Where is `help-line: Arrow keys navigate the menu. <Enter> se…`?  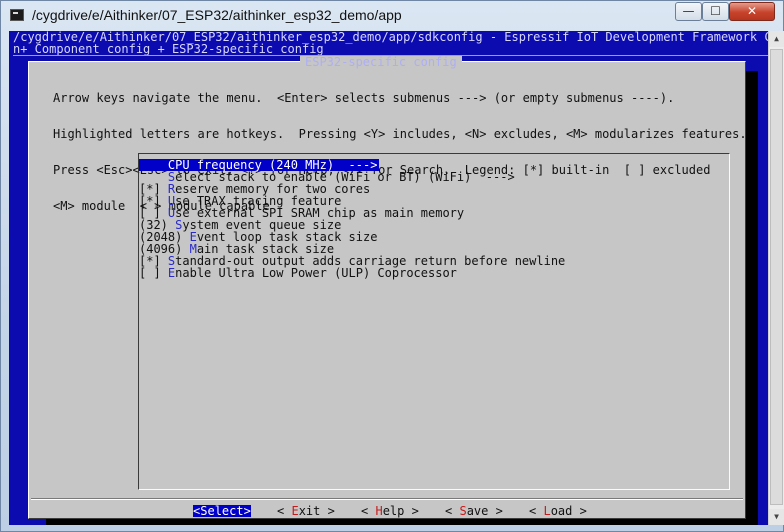
help-line: Arrow keys navigate the menu. <Enter> se… is located at coordinates (364, 98).